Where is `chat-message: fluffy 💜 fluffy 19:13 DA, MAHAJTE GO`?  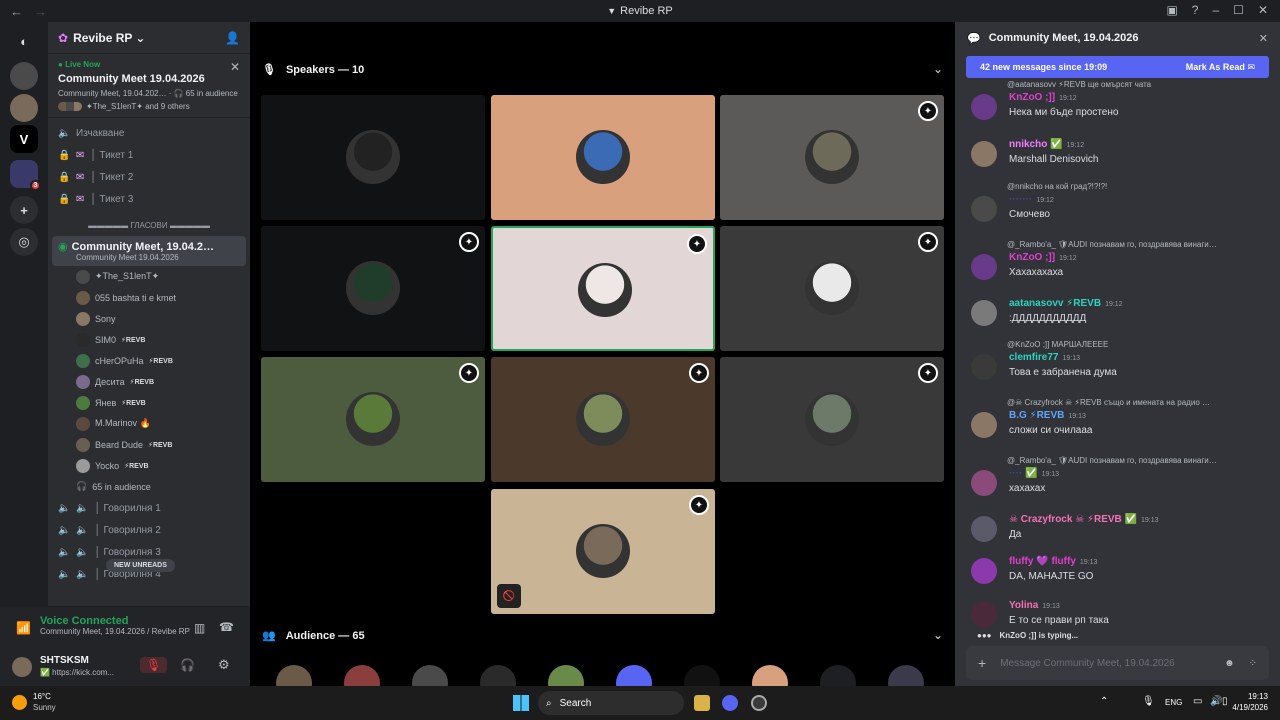
chat-message: fluffy 💜 fluffy 19:13 DA, MAHAJTE GO is located at coordinates (1116, 576).